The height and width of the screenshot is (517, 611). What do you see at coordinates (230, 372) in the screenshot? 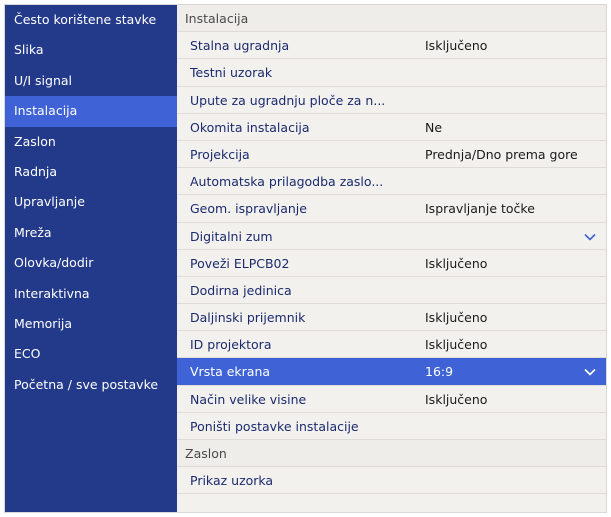
I see `setting-label: Vrsta ekrana` at bounding box center [230, 372].